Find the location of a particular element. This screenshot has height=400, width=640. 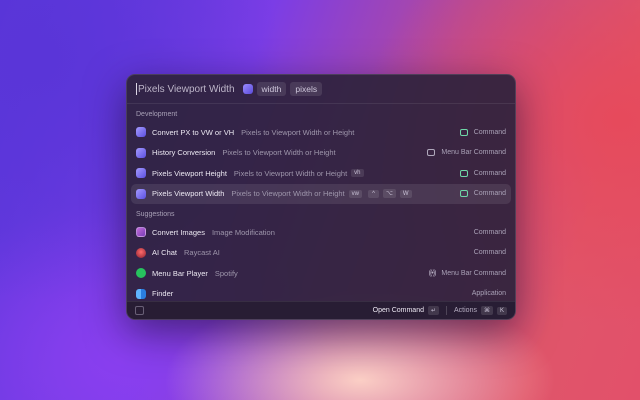

k-key-icon: K is located at coordinates (501, 310).